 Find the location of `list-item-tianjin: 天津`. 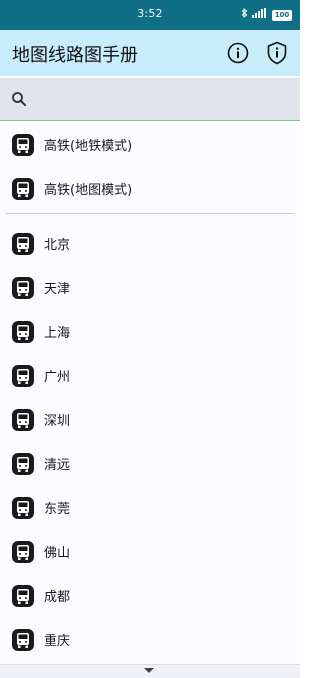

list-item-tianjin: 天津 is located at coordinates (150, 286).